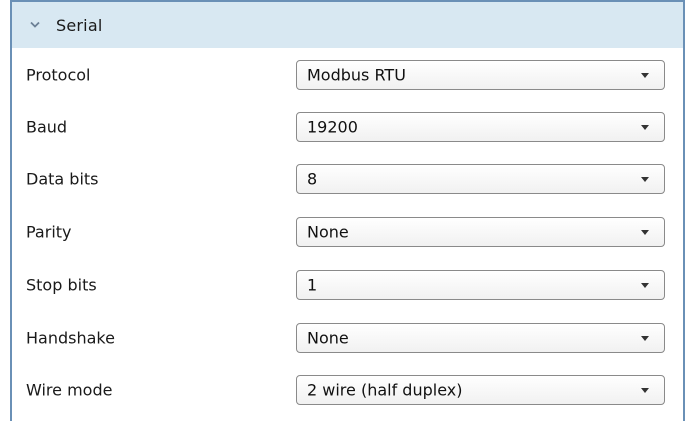 The width and height of the screenshot is (687, 421). What do you see at coordinates (79, 25) in the screenshot?
I see `section-title: Serial` at bounding box center [79, 25].